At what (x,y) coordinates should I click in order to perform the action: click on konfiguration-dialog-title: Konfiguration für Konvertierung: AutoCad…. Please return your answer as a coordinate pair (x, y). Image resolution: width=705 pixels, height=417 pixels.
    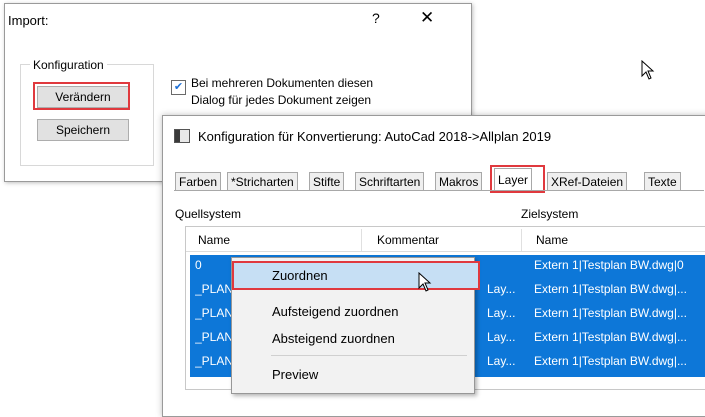
    Looking at the image, I should click on (375, 136).